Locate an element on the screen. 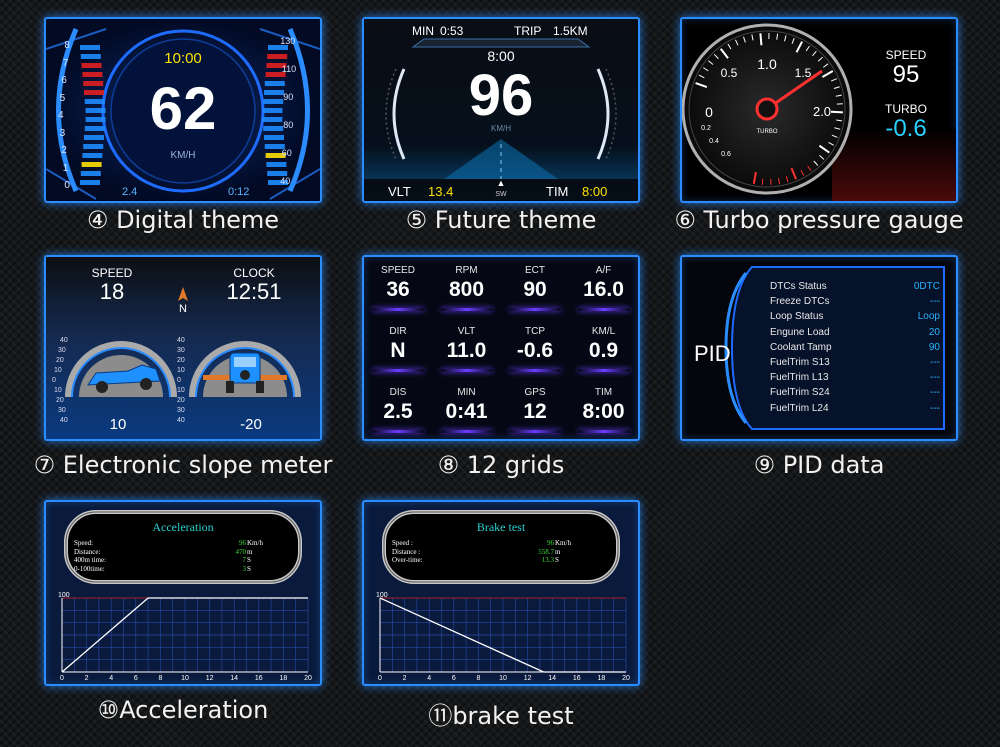 This screenshot has width=1000, height=747. turbo-boost-value: -0.6 is located at coordinates (906, 128).